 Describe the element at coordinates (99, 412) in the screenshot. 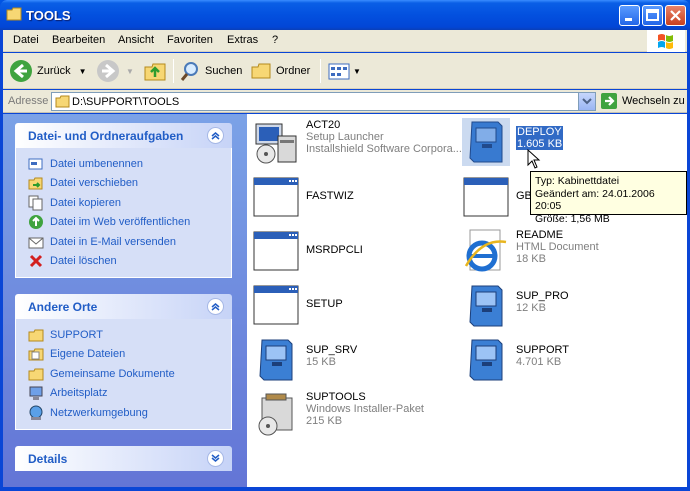

I see `place-label: Netzwerkumgebung` at that location.